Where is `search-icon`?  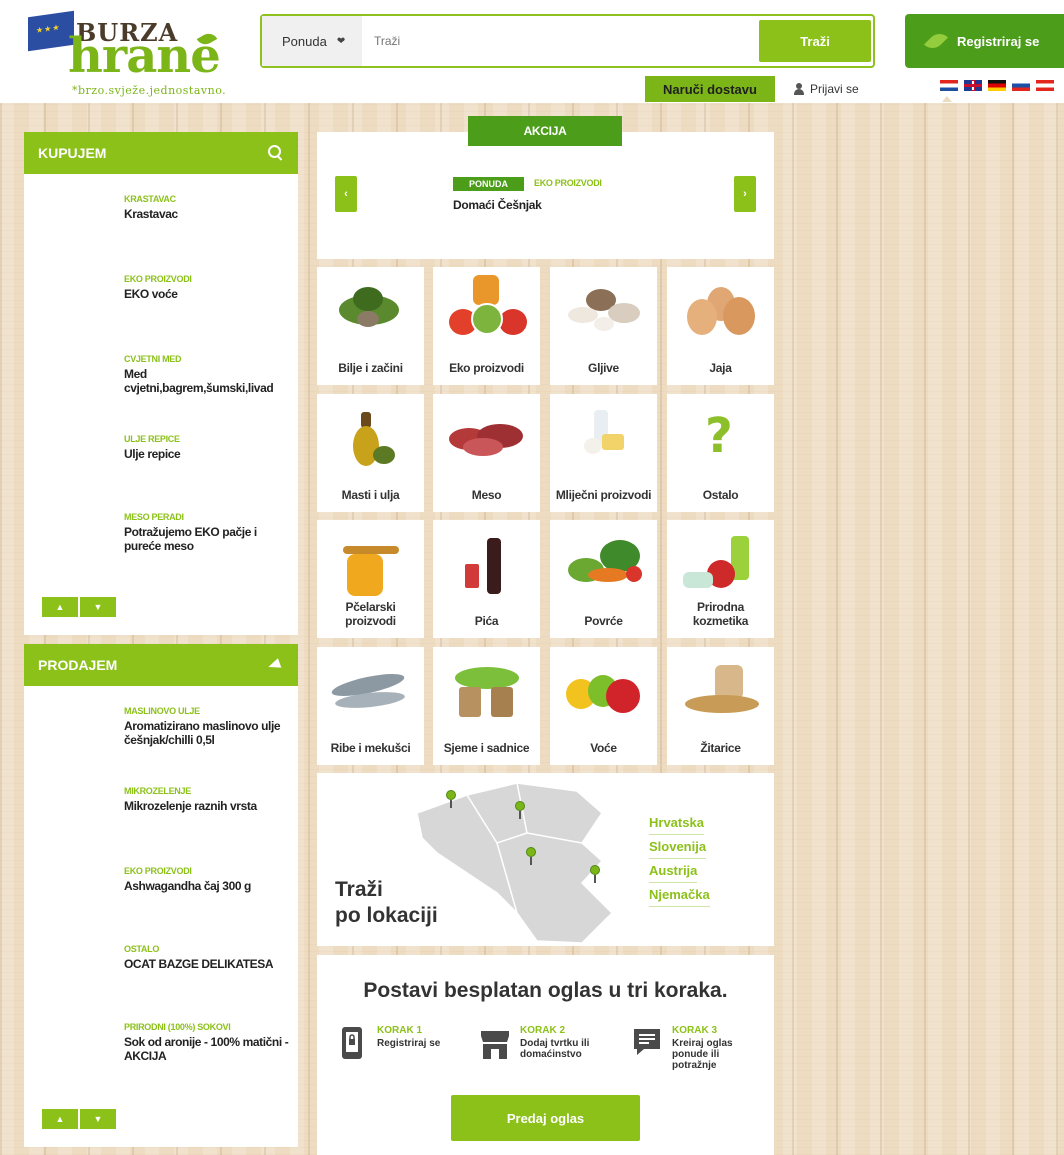
search-icon is located at coordinates (276, 153).